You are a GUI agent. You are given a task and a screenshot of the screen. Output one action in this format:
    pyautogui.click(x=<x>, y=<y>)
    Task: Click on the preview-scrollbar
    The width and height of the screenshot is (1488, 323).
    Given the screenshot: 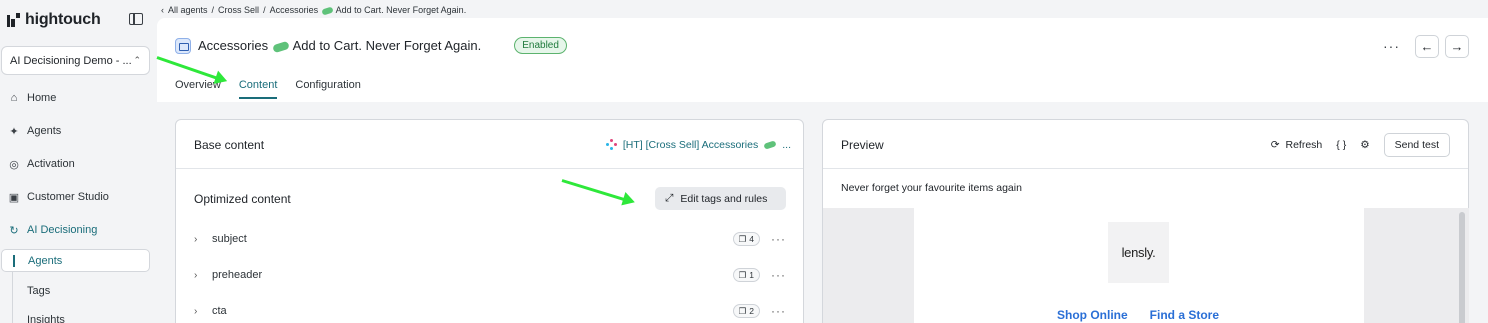 What is the action you would take?
    pyautogui.click(x=1462, y=267)
    